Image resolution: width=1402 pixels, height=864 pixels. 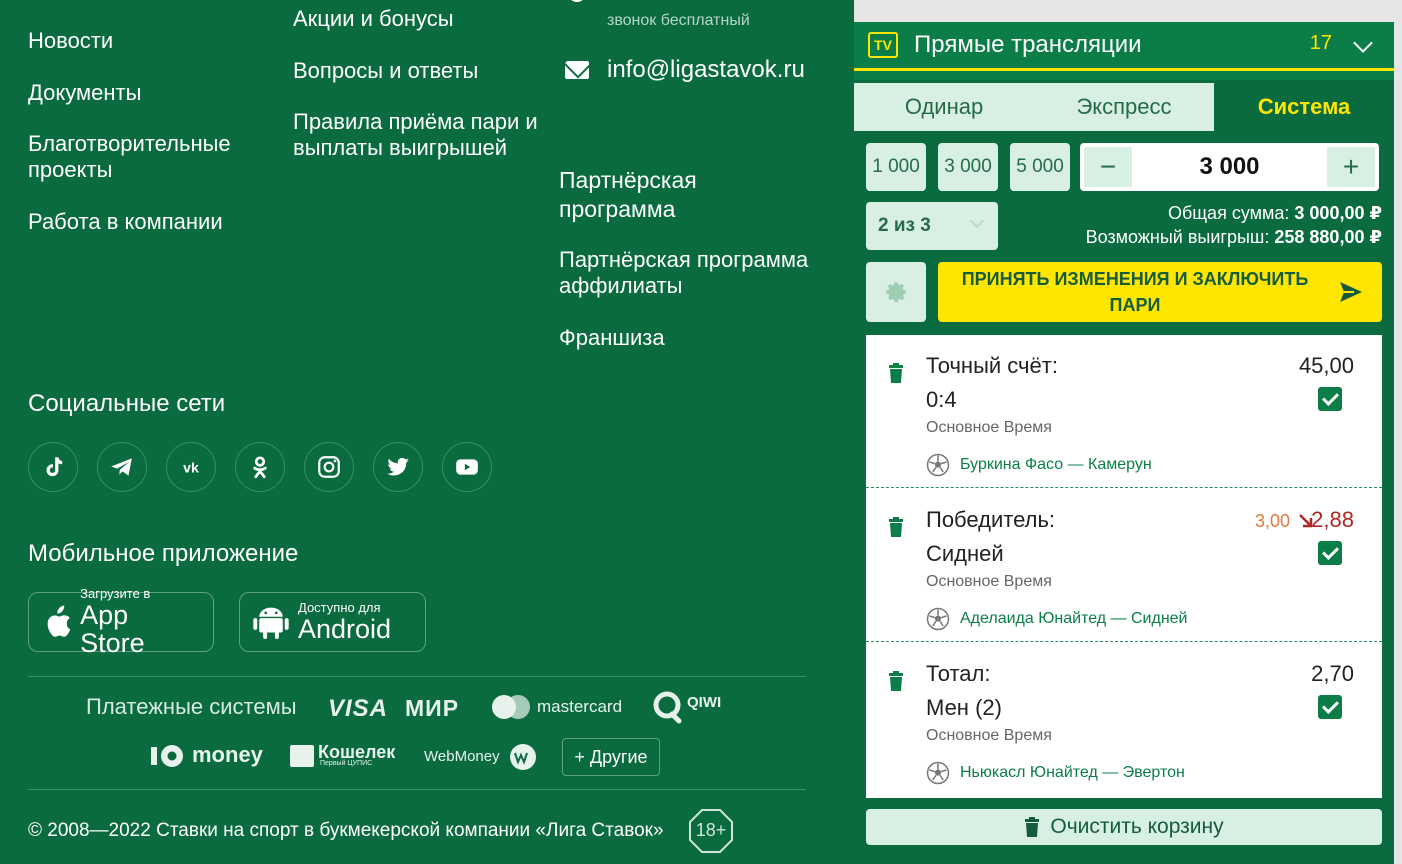 What do you see at coordinates (398, 467) in the screenshot?
I see `twitter-icon` at bounding box center [398, 467].